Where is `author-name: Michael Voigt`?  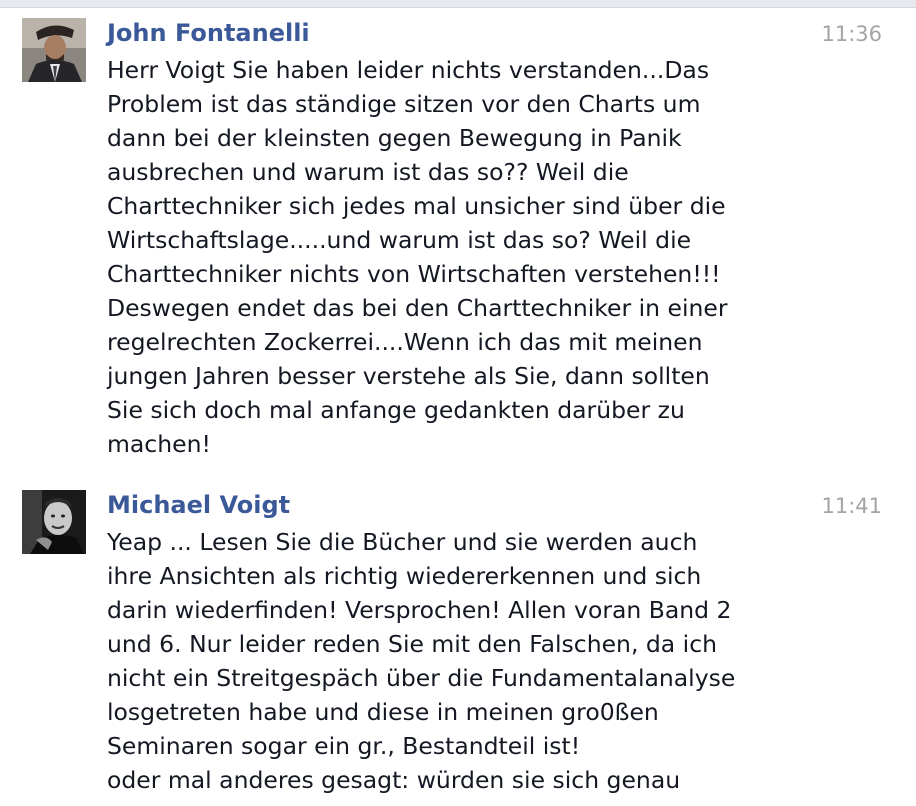
author-name: Michael Voigt is located at coordinates (198, 505).